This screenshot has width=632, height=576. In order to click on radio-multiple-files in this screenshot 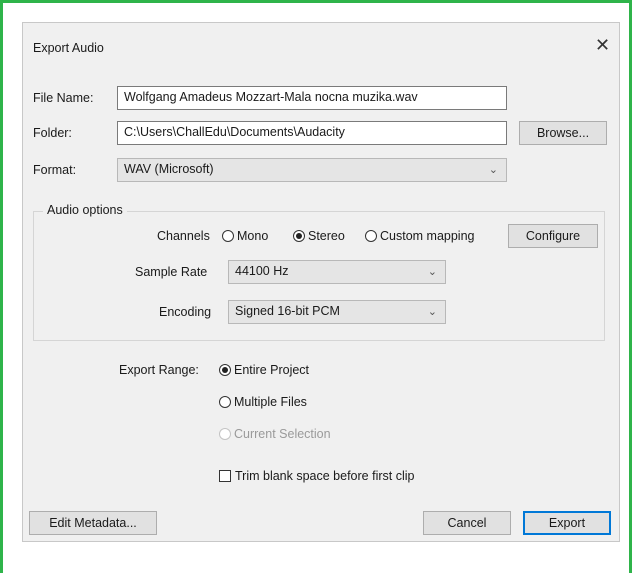, I will do `click(225, 402)`.